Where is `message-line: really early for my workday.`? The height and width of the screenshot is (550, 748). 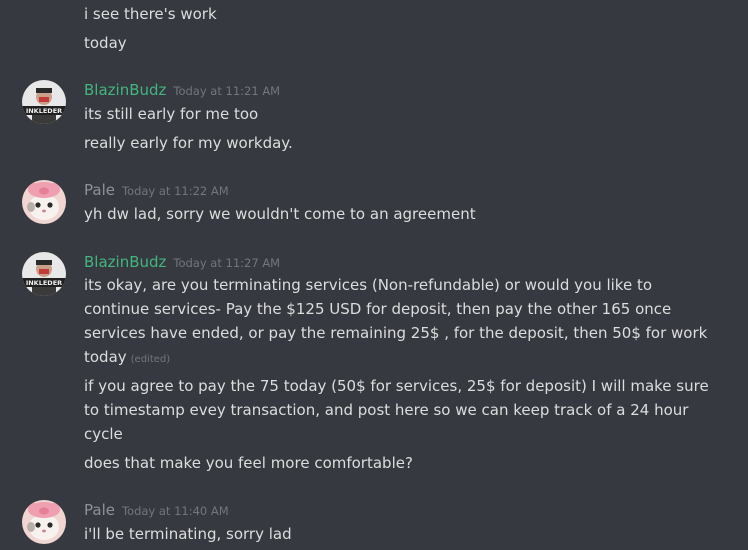 message-line: really early for my workday. is located at coordinates (188, 143).